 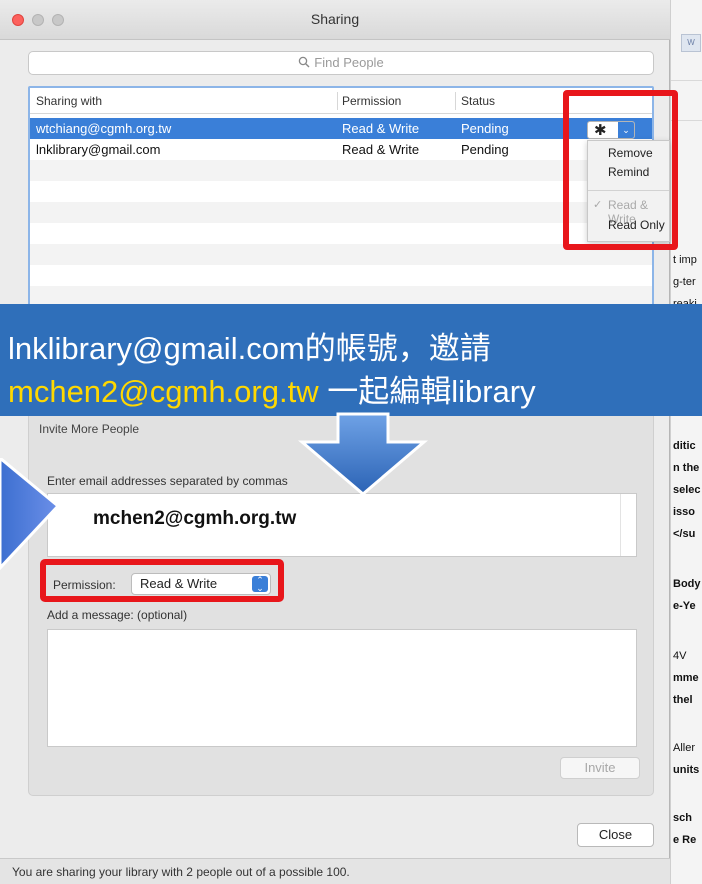 What do you see at coordinates (687, 584) in the screenshot?
I see `background-text-line: Body` at bounding box center [687, 584].